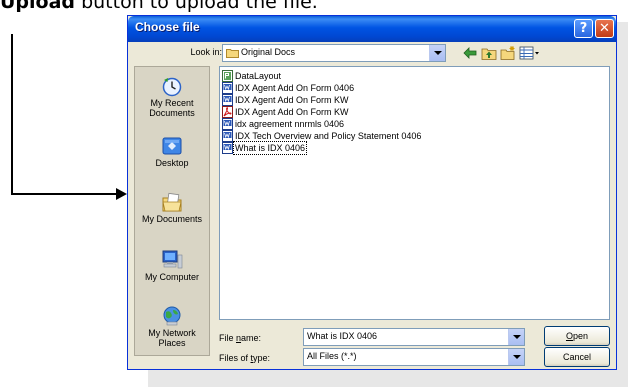 Image resolution: width=628 pixels, height=387 pixels. I want to click on look-in-label: Look in:, so click(206, 52).